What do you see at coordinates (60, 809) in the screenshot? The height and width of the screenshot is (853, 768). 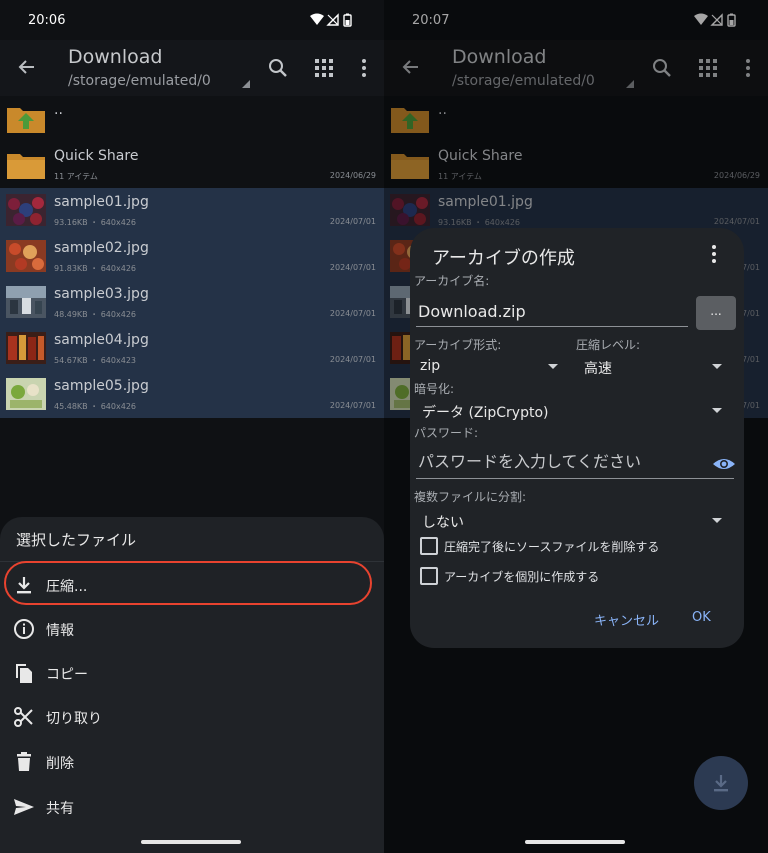 I see `menu-item-label: 共有` at bounding box center [60, 809].